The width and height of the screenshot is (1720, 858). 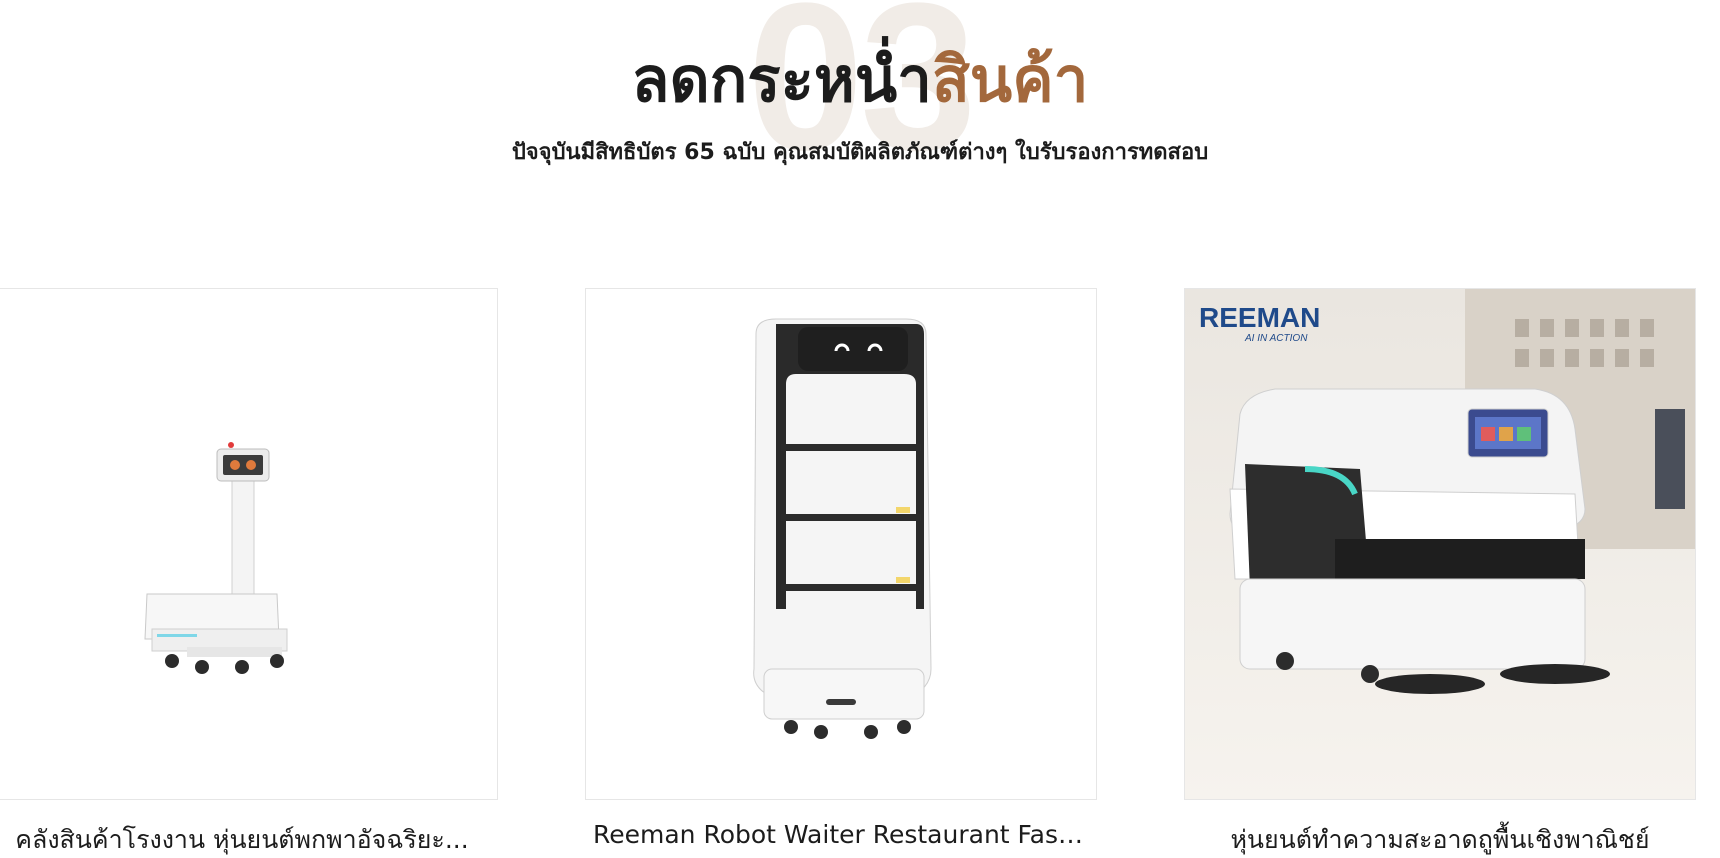 I want to click on section-heading: ลดกระหน่ำสินค้า, so click(x=860, y=79).